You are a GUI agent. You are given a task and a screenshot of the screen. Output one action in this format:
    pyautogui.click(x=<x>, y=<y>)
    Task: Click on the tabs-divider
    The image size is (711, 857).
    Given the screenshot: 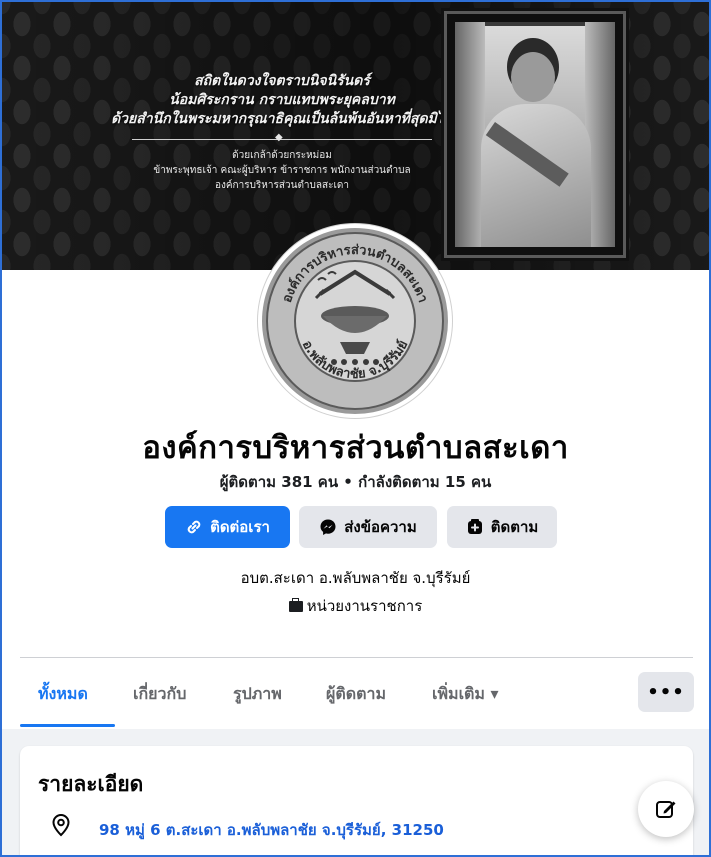 What is the action you would take?
    pyautogui.click(x=356, y=657)
    